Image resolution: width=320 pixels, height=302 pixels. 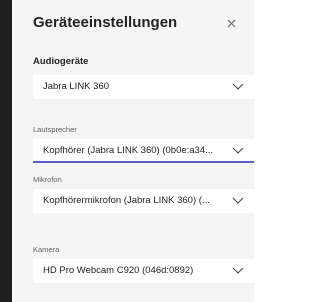 What do you see at coordinates (6, 151) in the screenshot?
I see `app-left-rail` at bounding box center [6, 151].